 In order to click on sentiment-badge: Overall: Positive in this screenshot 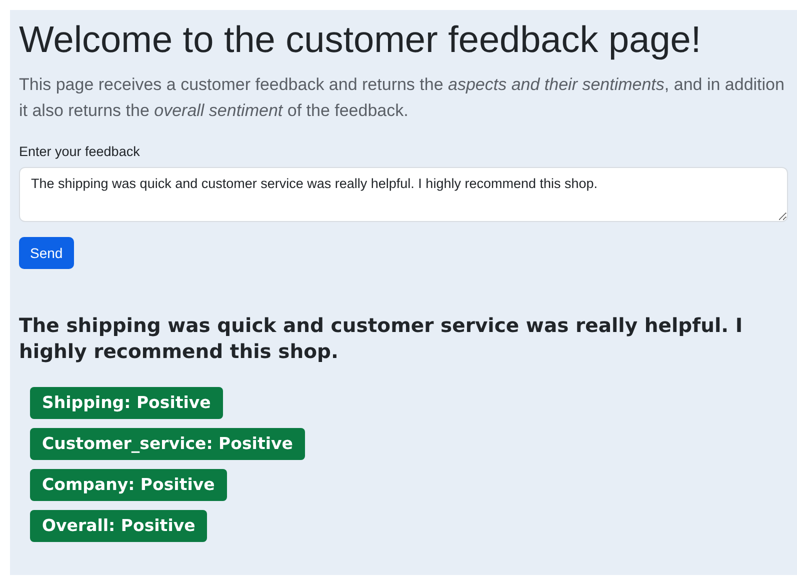, I will do `click(119, 526)`.